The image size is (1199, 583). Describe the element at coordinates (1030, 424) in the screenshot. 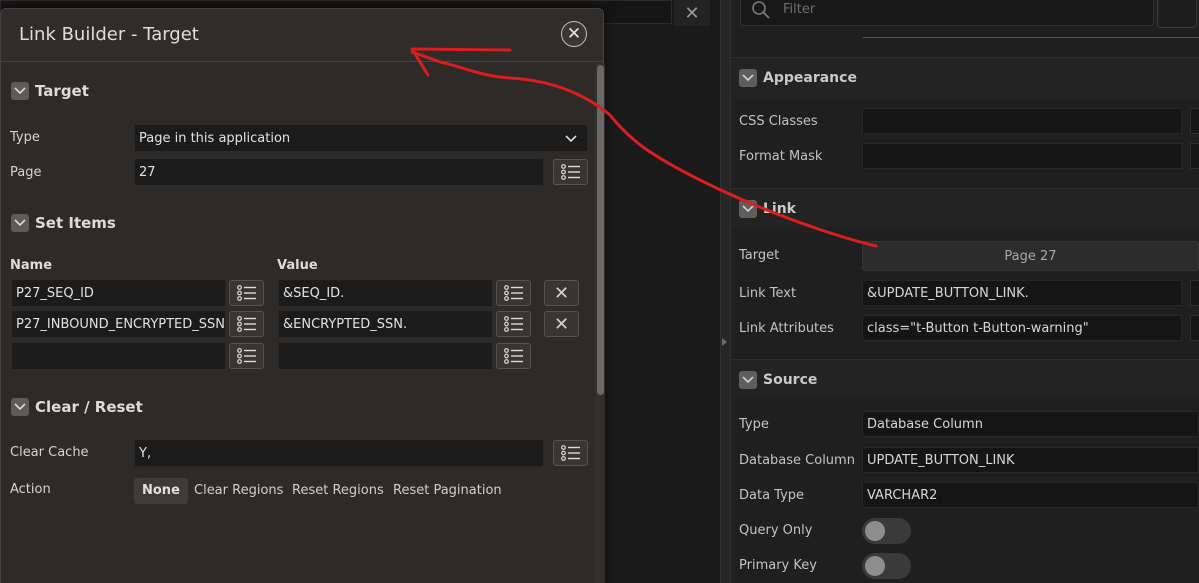

I see `source-type-select: Database Column` at that location.